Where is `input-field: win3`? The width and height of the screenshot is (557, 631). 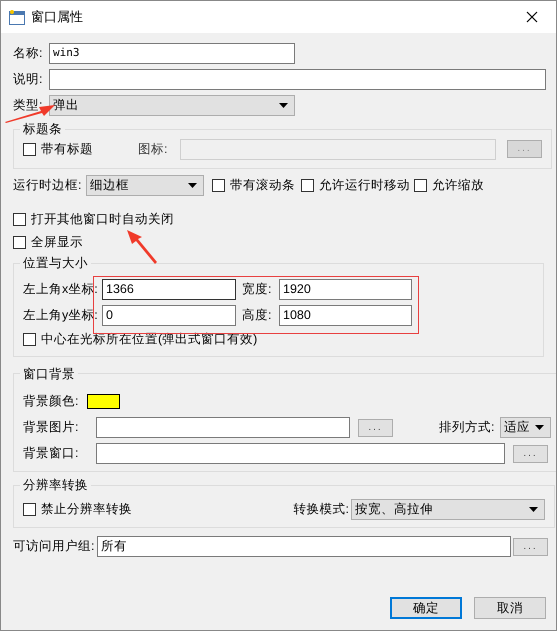 input-field: win3 is located at coordinates (172, 53).